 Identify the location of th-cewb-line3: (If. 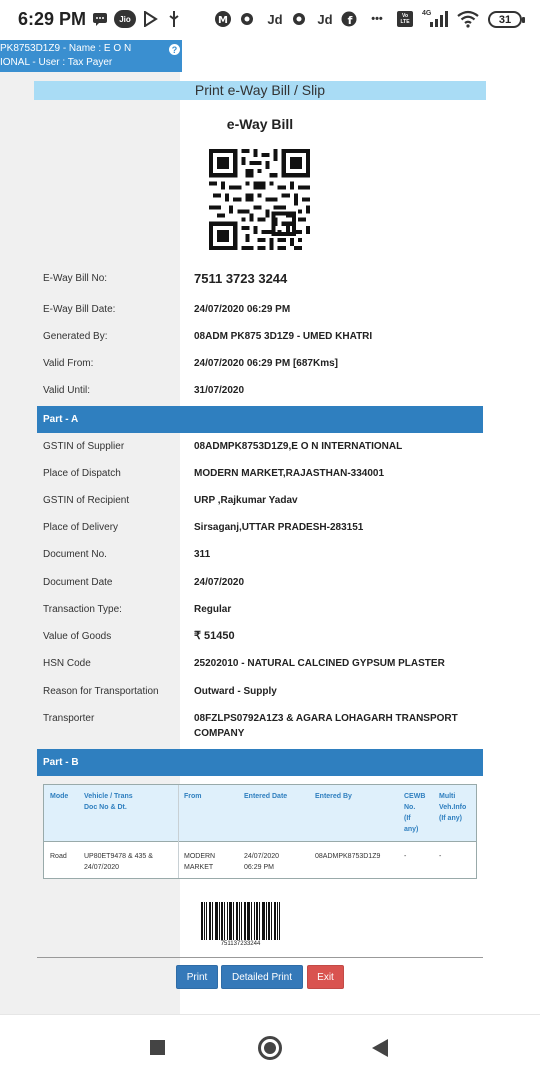
(407, 818).